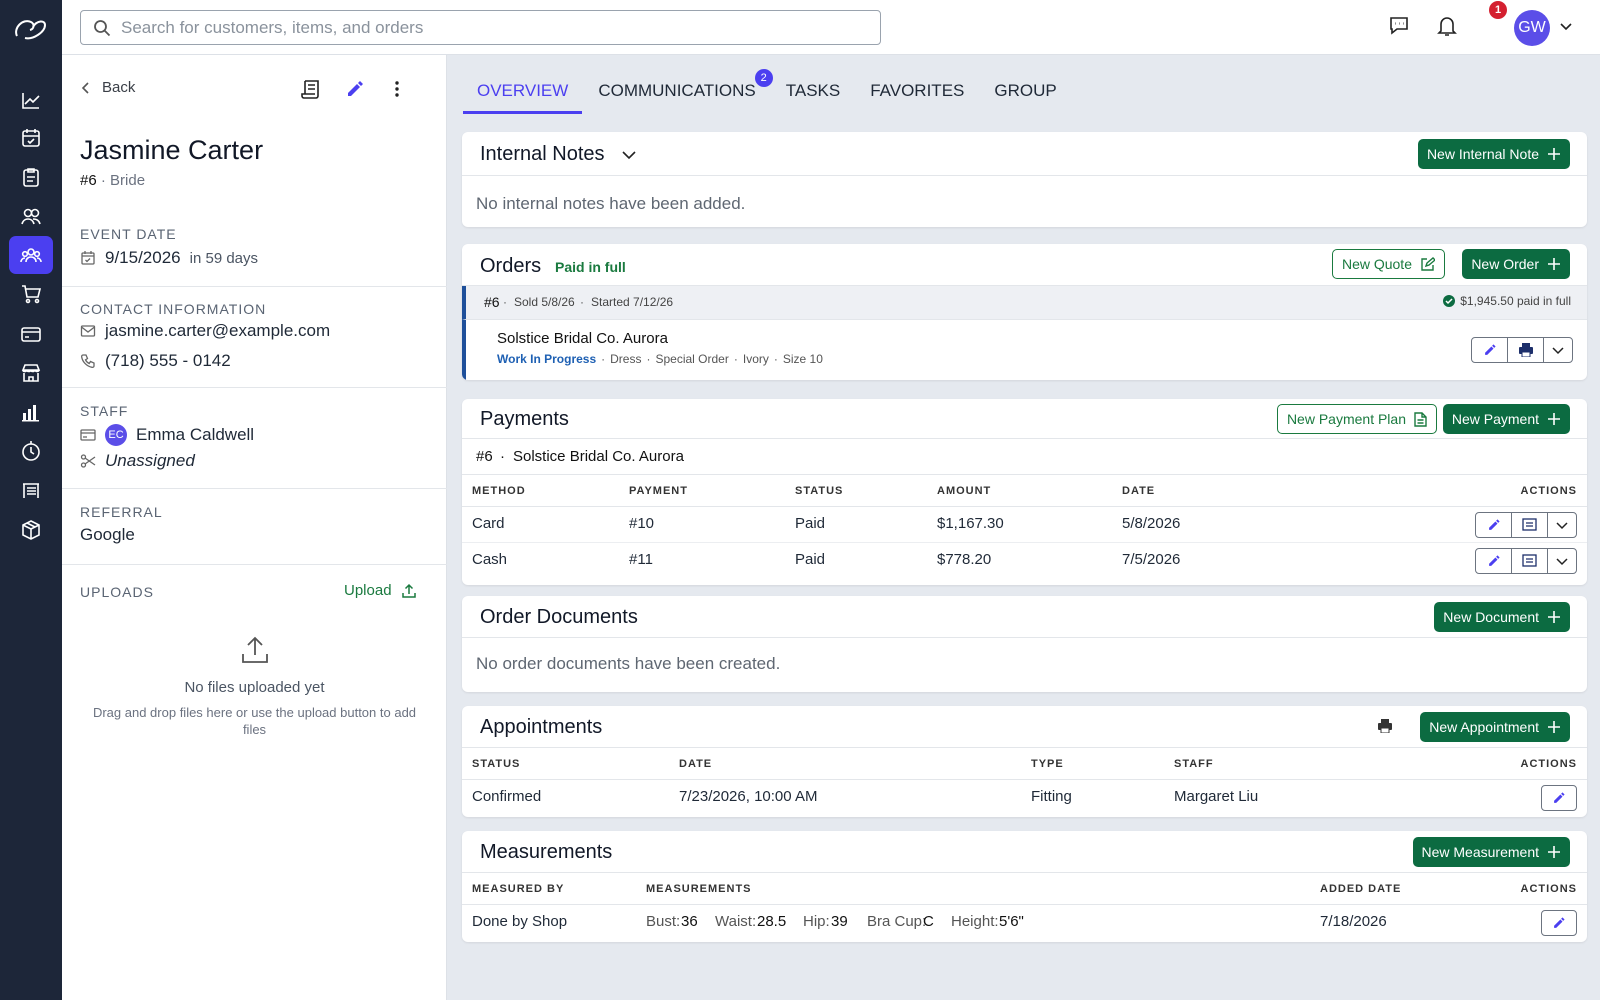 The image size is (1600, 1000). What do you see at coordinates (107, 534) in the screenshot?
I see `referral-value: Google` at bounding box center [107, 534].